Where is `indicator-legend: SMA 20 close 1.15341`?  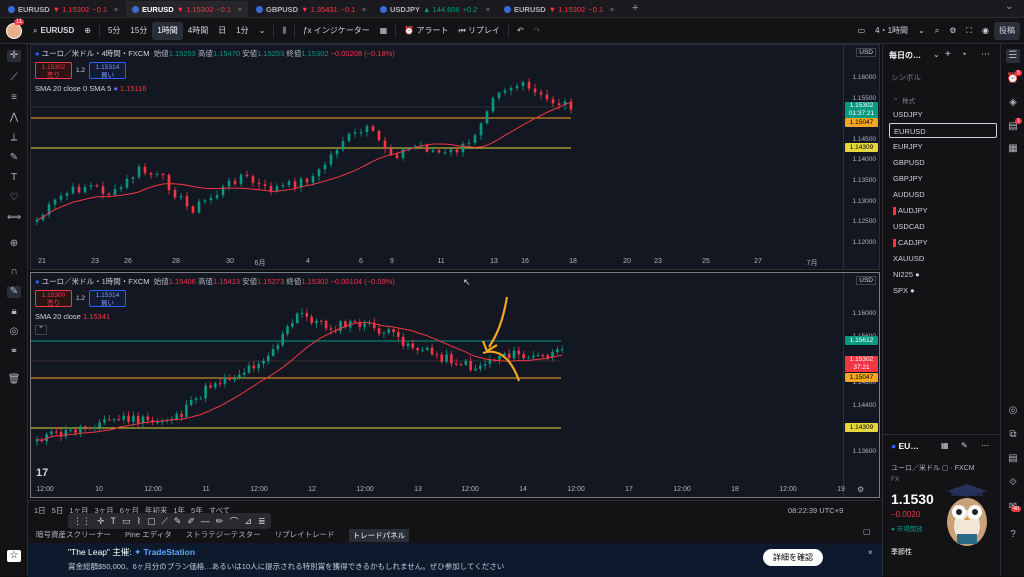 indicator-legend: SMA 20 close 1.15341 is located at coordinates (72, 316).